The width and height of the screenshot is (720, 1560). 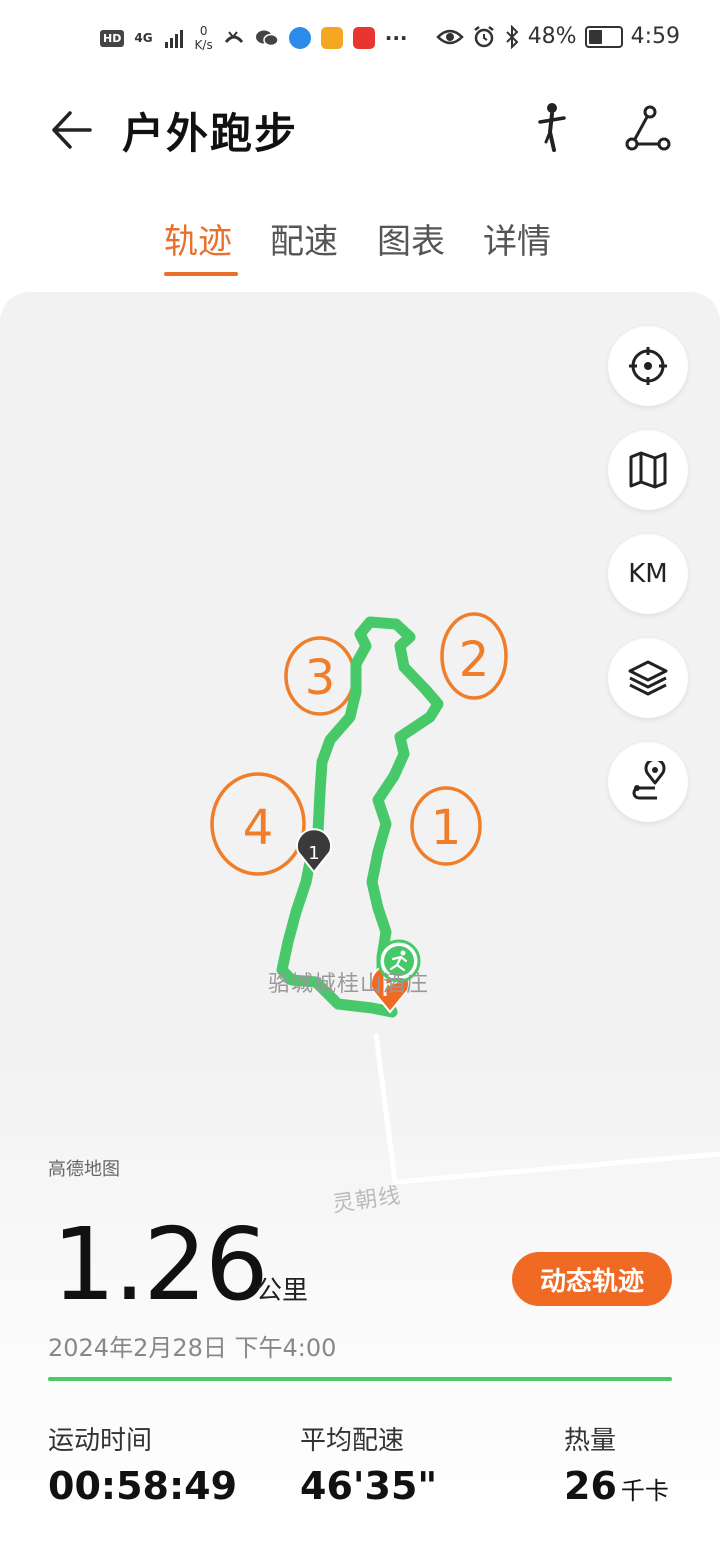 I want to click on annotation-number-2: 2, so click(x=474, y=660).